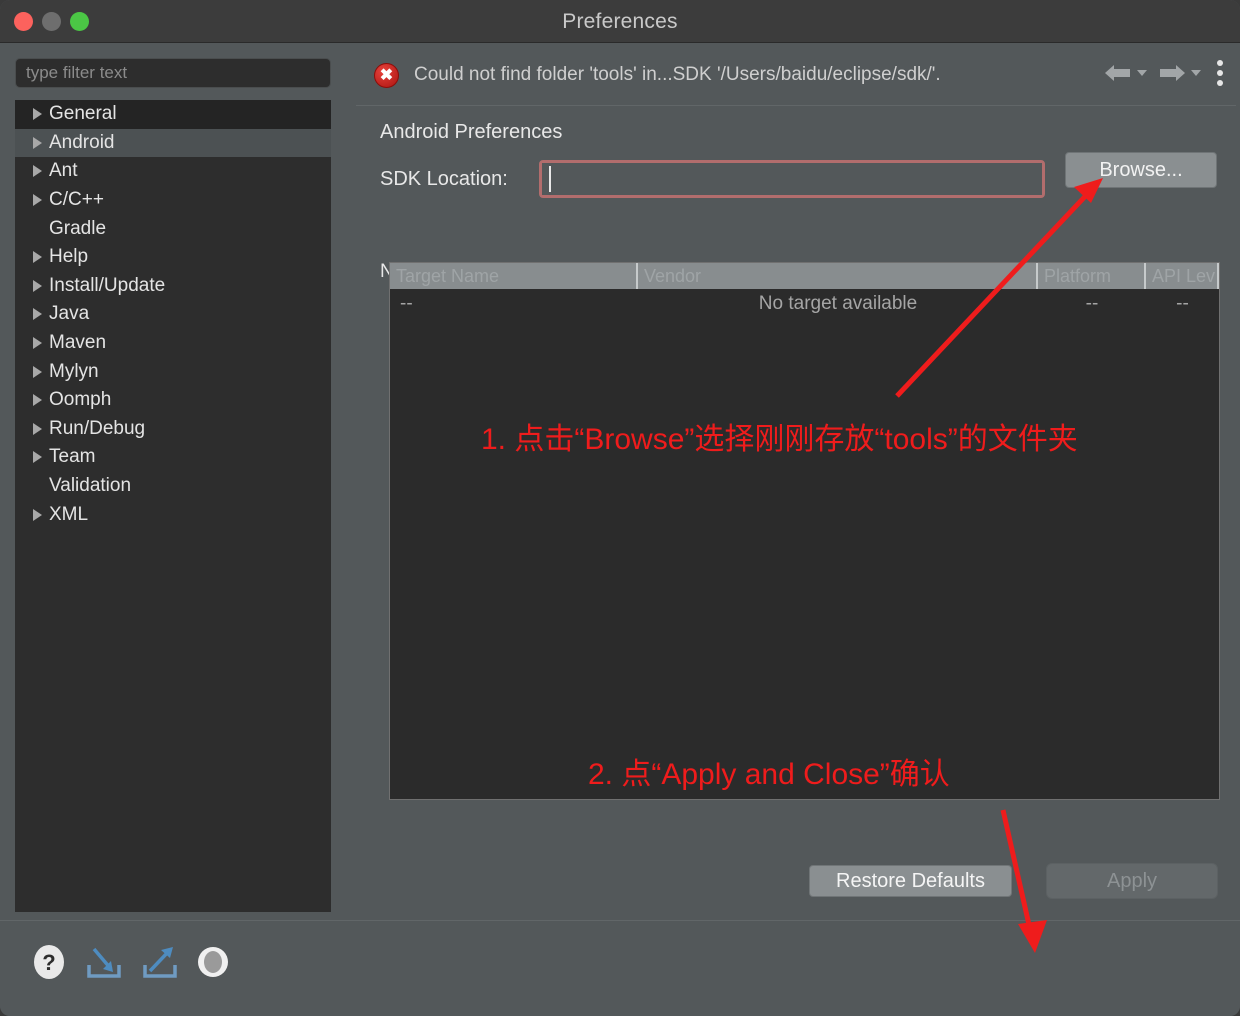 The width and height of the screenshot is (1240, 1016). Describe the element at coordinates (130, 964) in the screenshot. I see `footer-icon-group: ?` at that location.